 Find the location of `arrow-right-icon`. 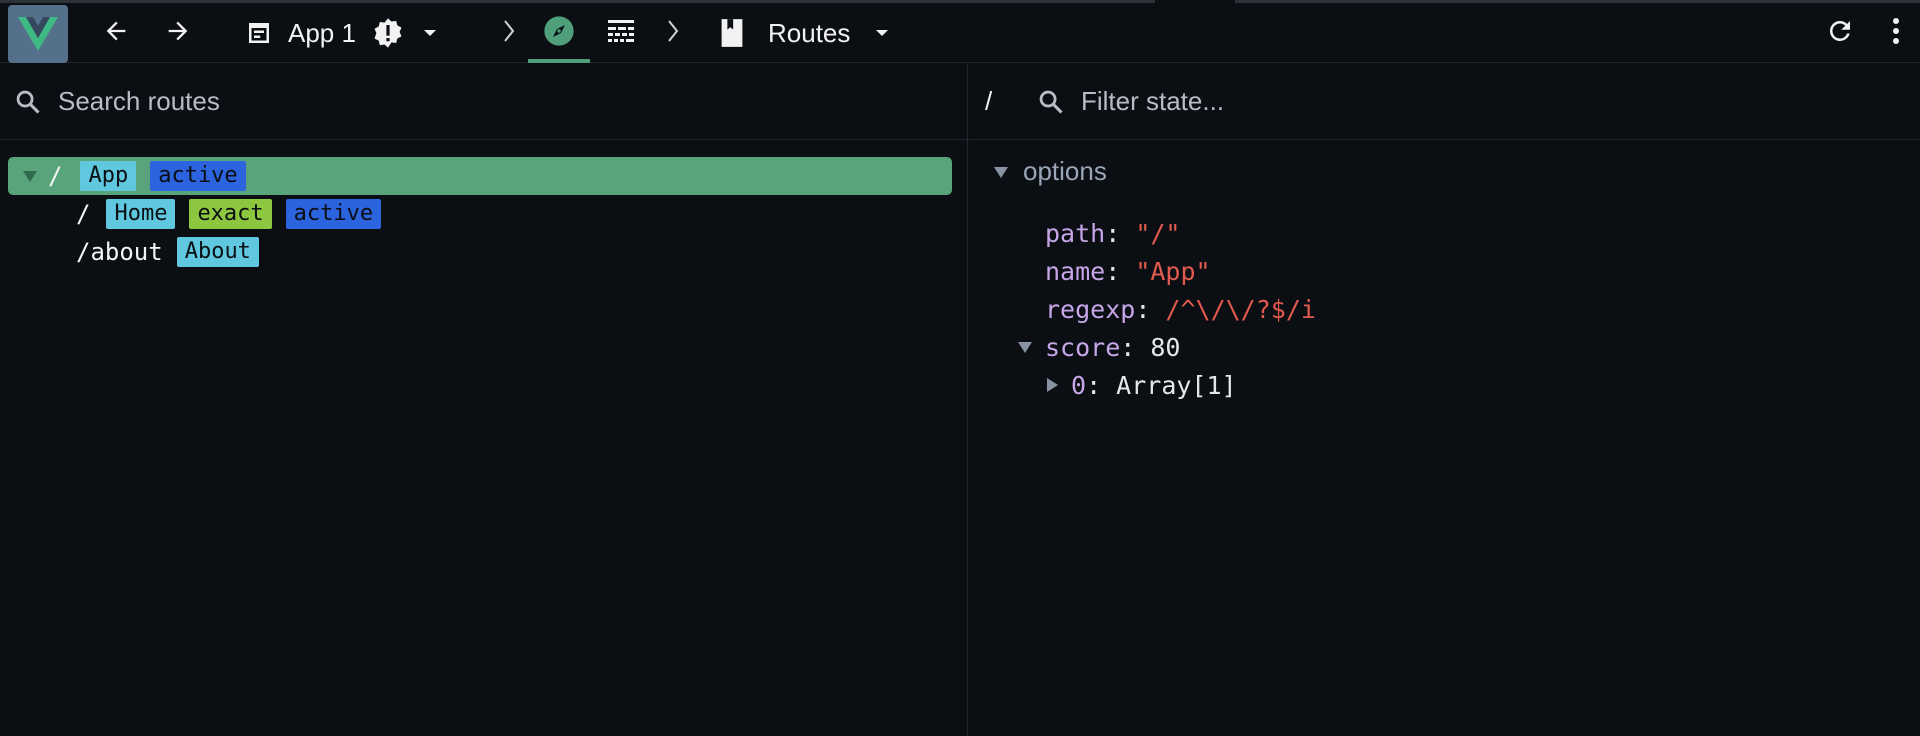

arrow-right-icon is located at coordinates (178, 33).